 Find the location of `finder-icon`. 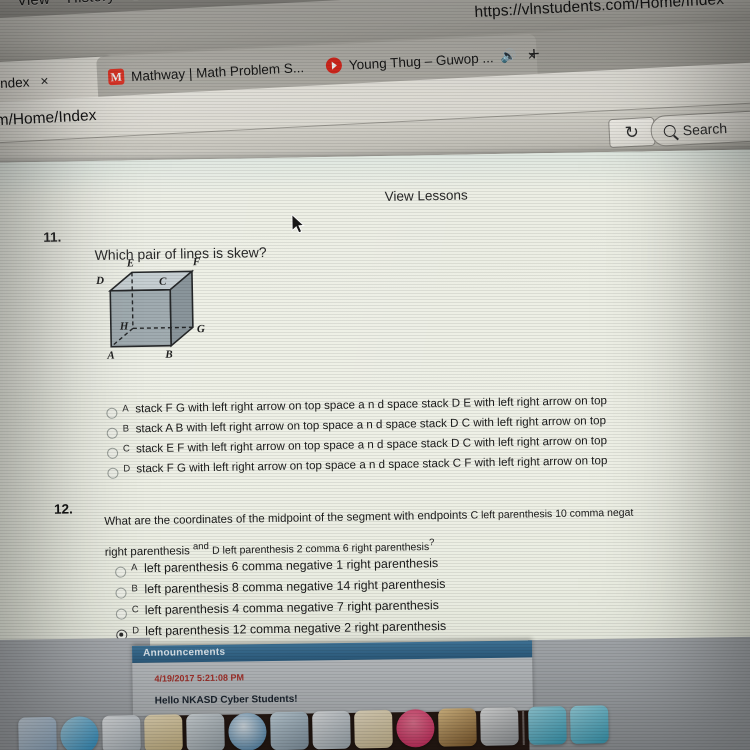

finder-icon is located at coordinates (37, 733).